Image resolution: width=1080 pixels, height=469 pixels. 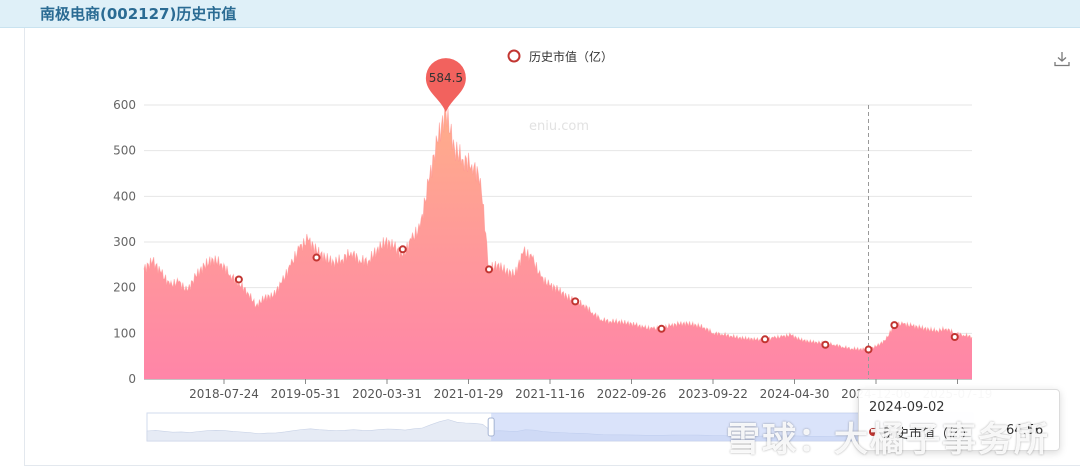 What do you see at coordinates (1062, 59) in the screenshot?
I see `download-icon` at bounding box center [1062, 59].